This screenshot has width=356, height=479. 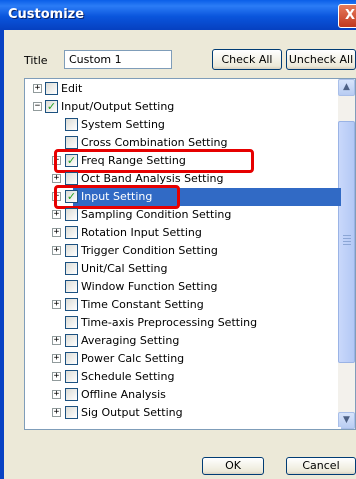 I want to click on tree-item: + Sampling Condition Setting, so click(x=181, y=215).